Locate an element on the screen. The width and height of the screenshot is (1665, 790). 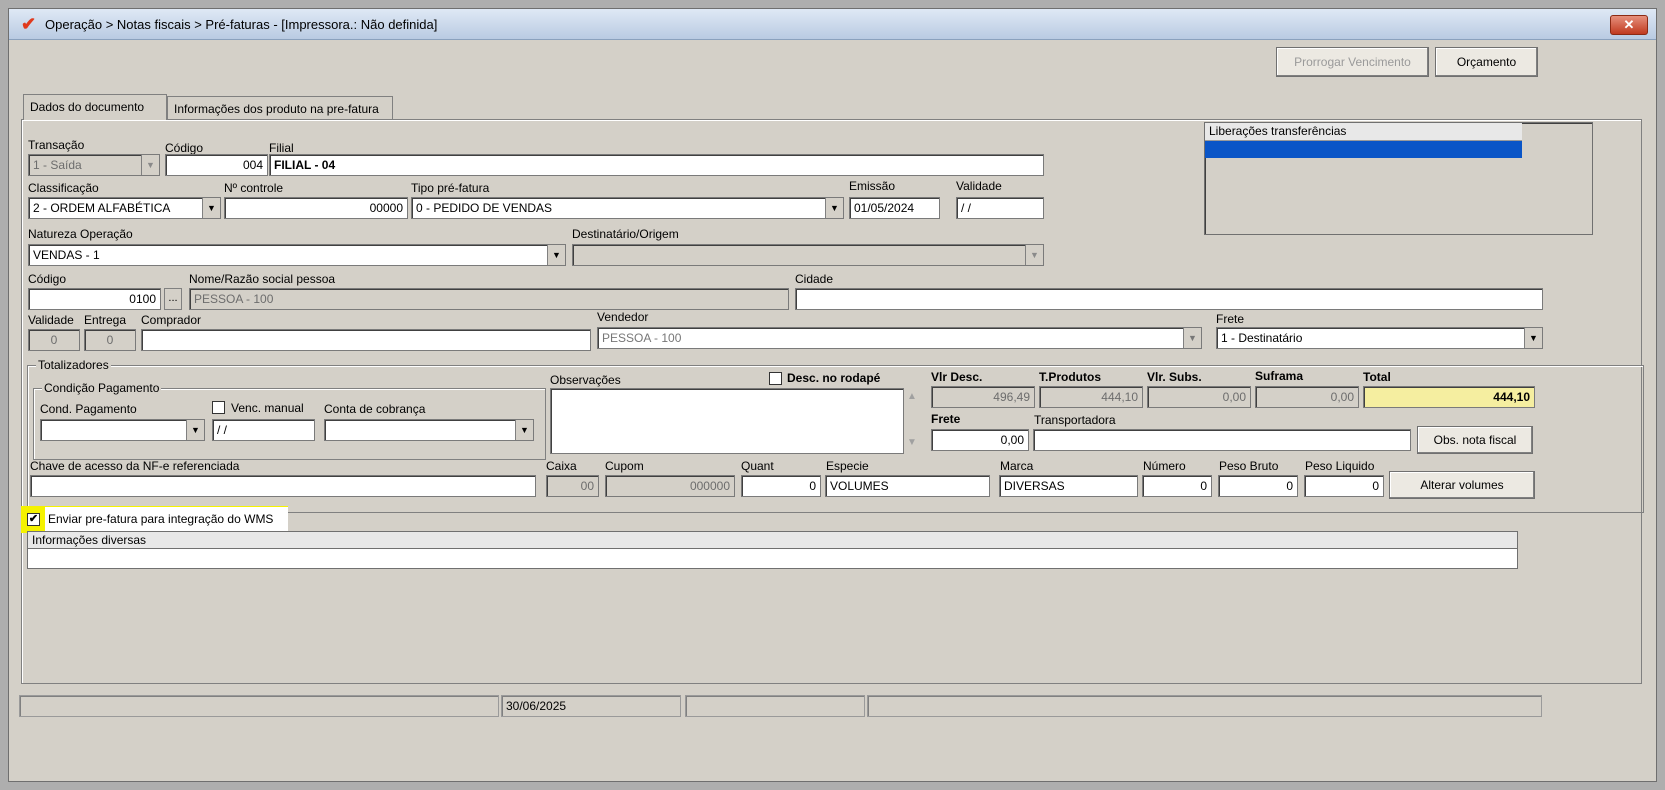
frete-tipo-value: 1 - Destinatário is located at coordinates (1262, 338).